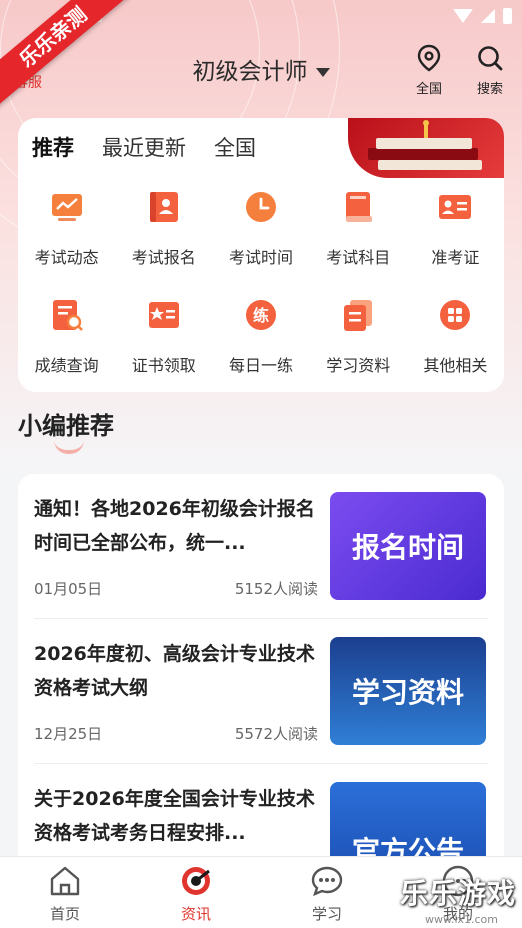 The width and height of the screenshot is (522, 928). I want to click on article-title: 2026年度初、高级会计专业技术资格考试大纲, so click(174, 671).